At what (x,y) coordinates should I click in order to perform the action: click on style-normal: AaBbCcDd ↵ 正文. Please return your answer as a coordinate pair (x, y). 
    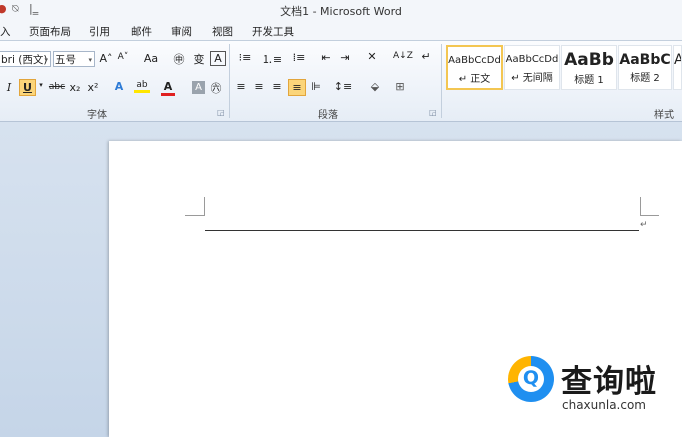
    Looking at the image, I should click on (474, 67).